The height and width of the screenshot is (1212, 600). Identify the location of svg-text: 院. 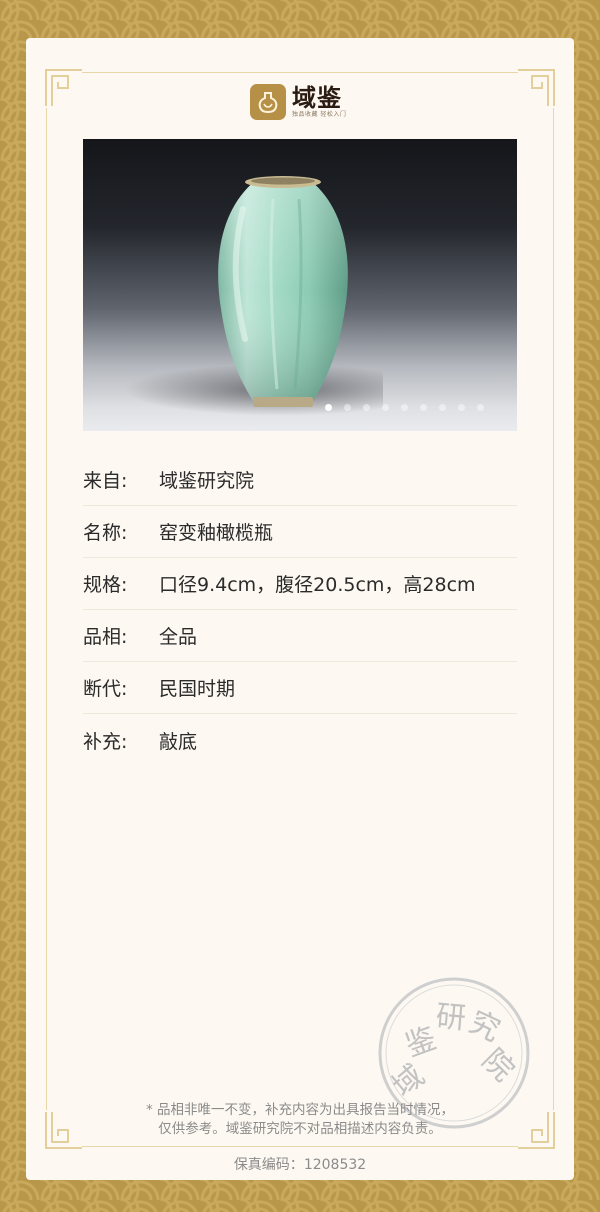
(498, 1065).